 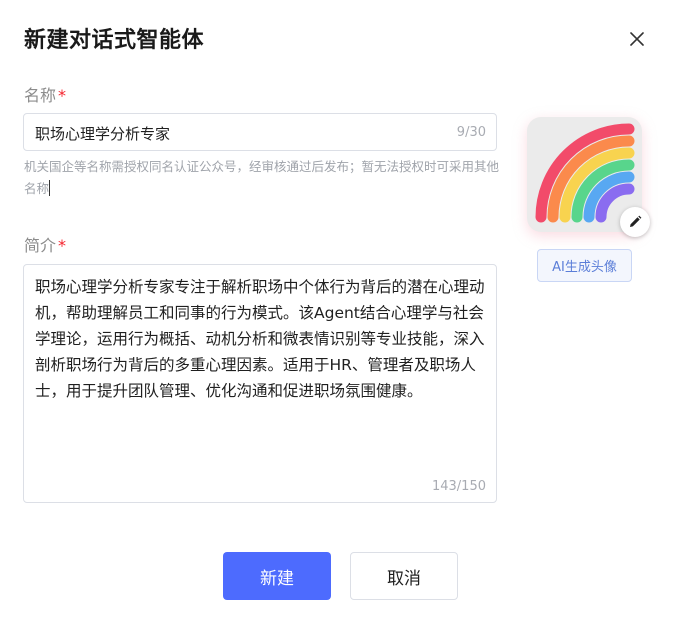 I want to click on name-char-counter: 9/30, so click(x=471, y=132).